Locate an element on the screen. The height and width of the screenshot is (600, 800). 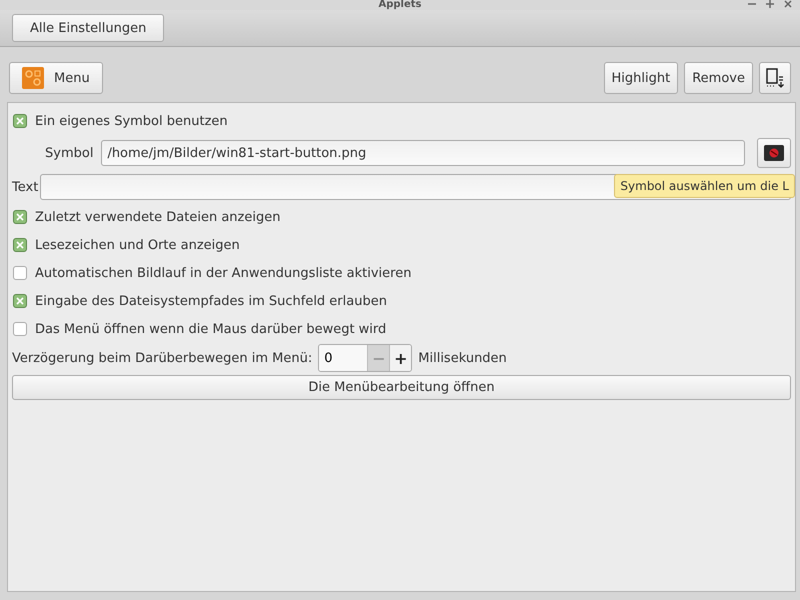
close-icon is located at coordinates (788, 4).